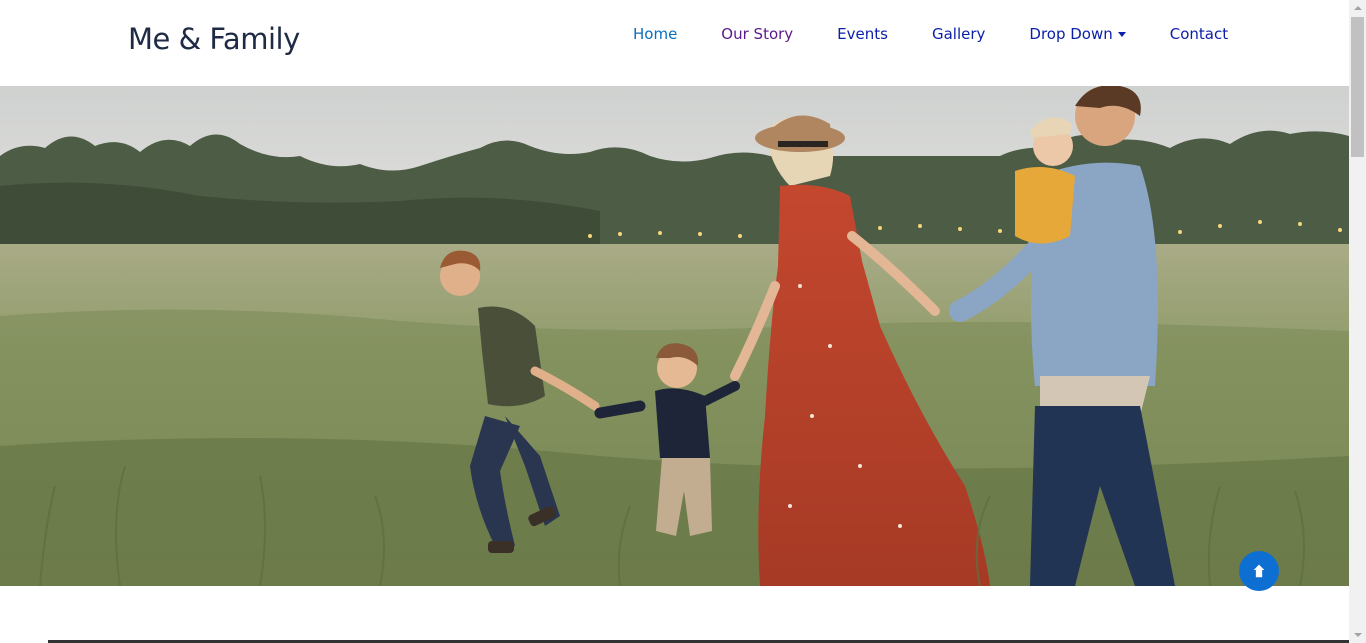  I want to click on nav-gallery-label: Gallery, so click(958, 34).